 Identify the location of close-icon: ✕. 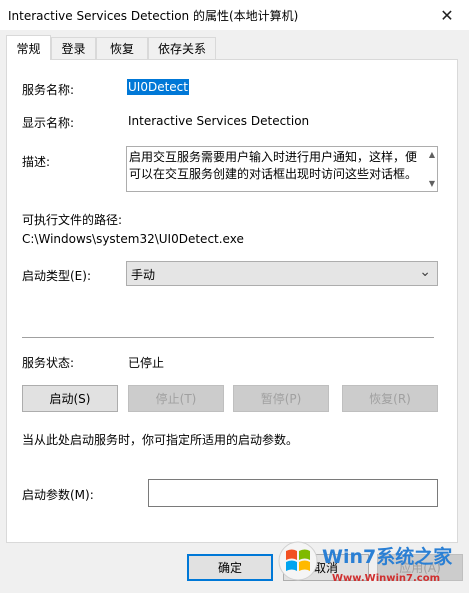
(447, 15).